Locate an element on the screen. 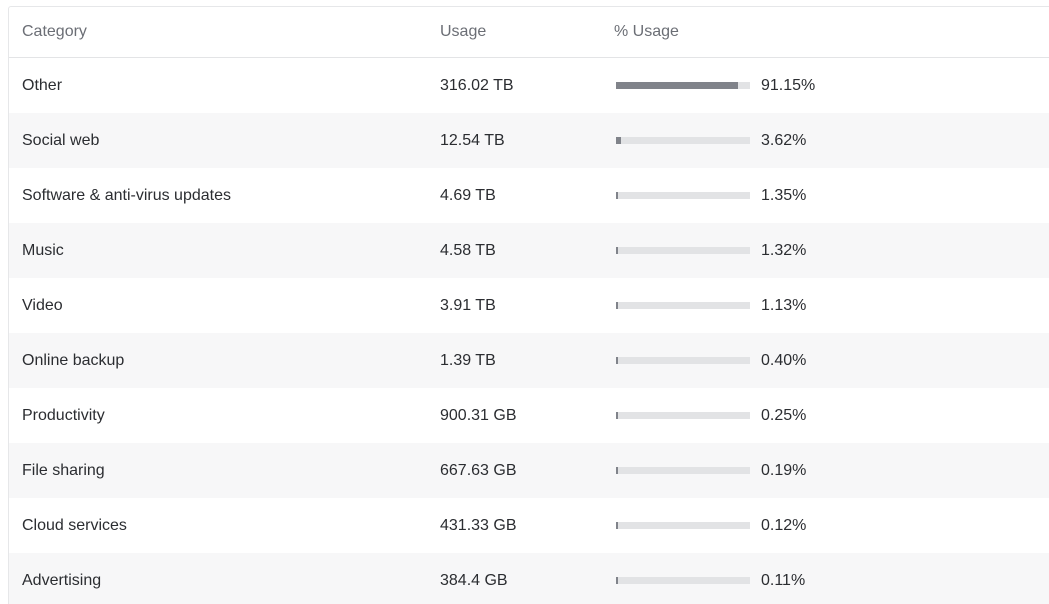 This screenshot has height=604, width=1049. percent-usage-cell: 1.35% is located at coordinates (784, 195).